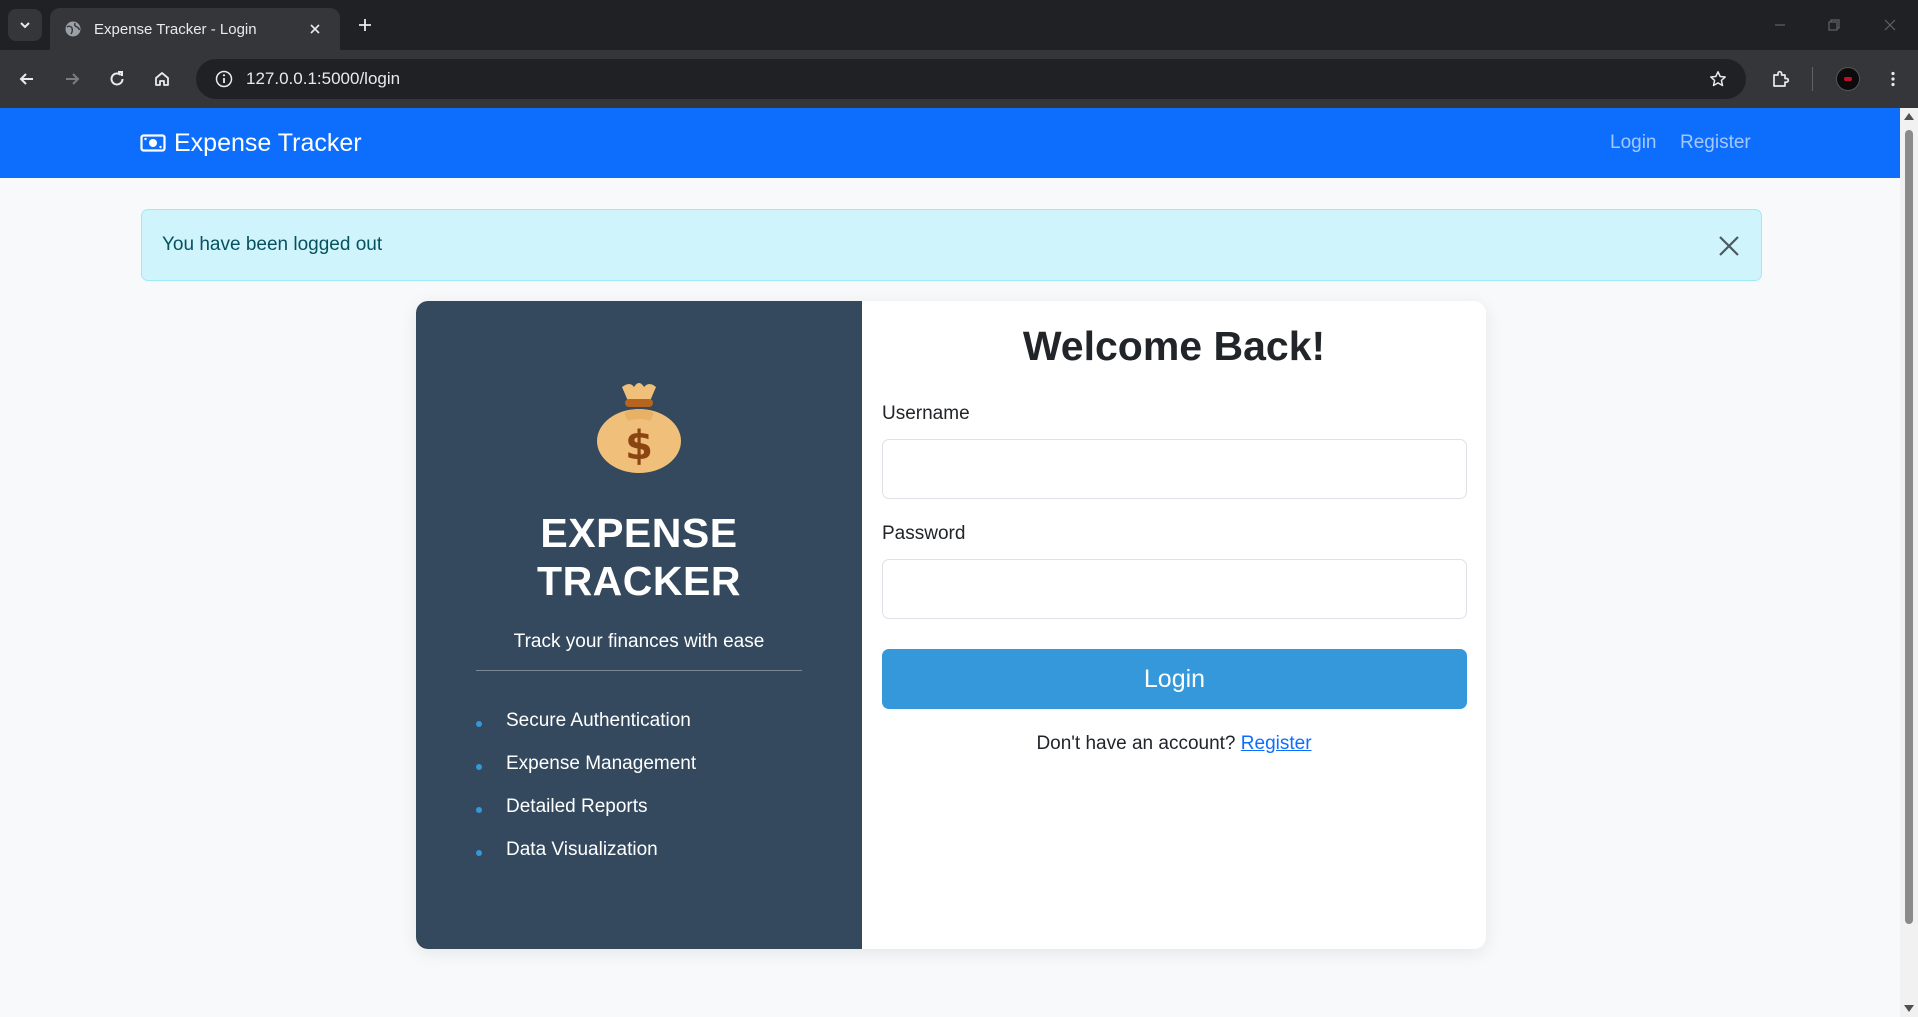 This screenshot has width=1918, height=1017. Describe the element at coordinates (639, 670) in the screenshot. I see `divider` at that location.